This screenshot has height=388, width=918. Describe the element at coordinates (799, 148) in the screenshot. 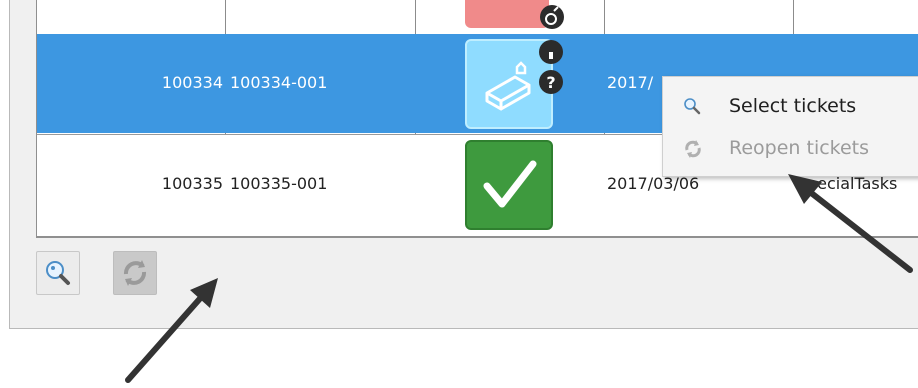

I see `menu-item-label: Reopen tickets` at that location.